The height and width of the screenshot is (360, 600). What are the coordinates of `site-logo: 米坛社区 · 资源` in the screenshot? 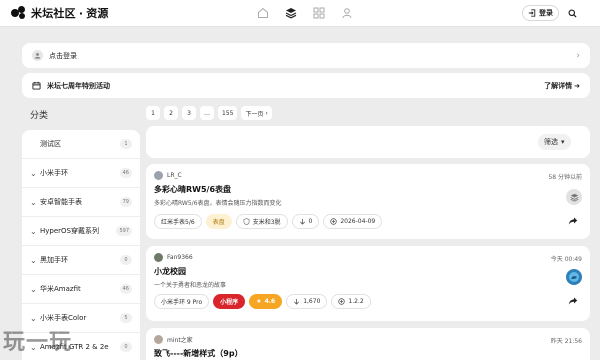 It's located at (60, 13).